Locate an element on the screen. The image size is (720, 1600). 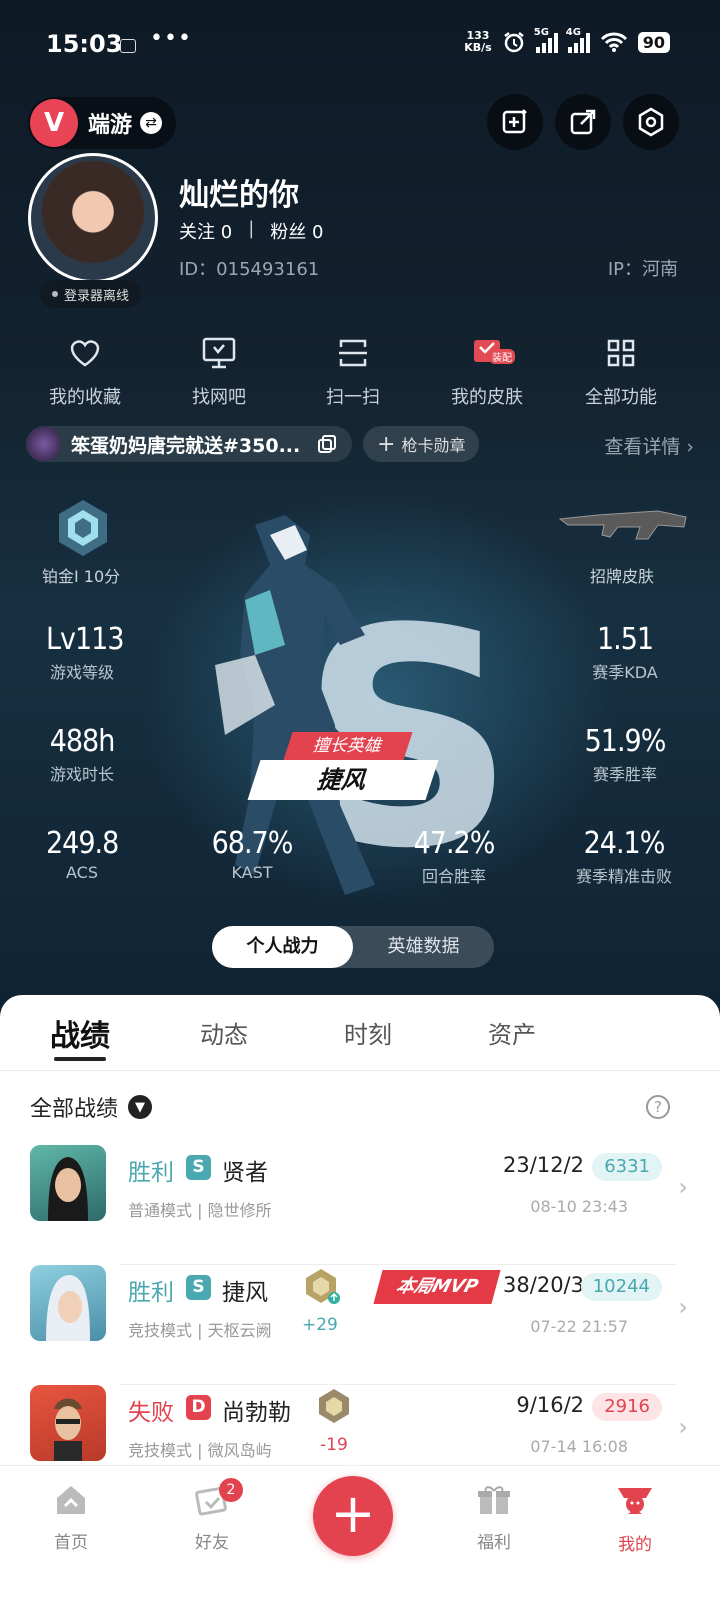
login-status-badge: 登录器离线 is located at coordinates (91, 294).